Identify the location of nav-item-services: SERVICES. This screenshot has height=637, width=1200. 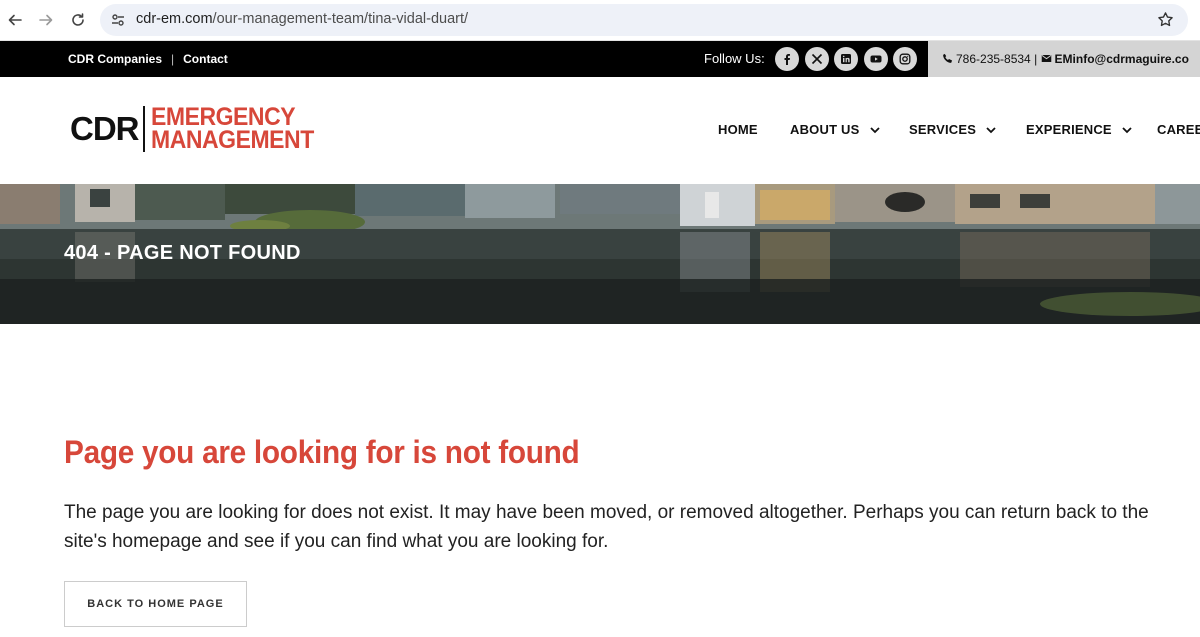
(953, 129).